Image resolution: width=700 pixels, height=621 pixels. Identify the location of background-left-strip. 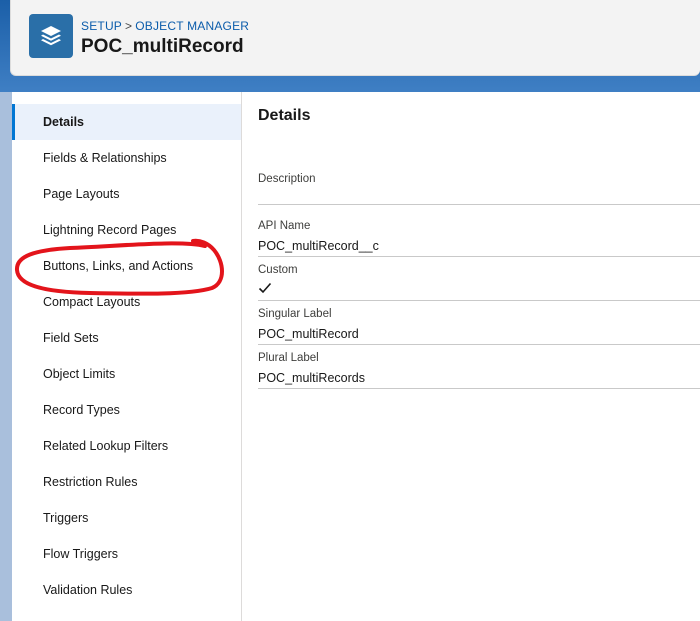
(6, 356).